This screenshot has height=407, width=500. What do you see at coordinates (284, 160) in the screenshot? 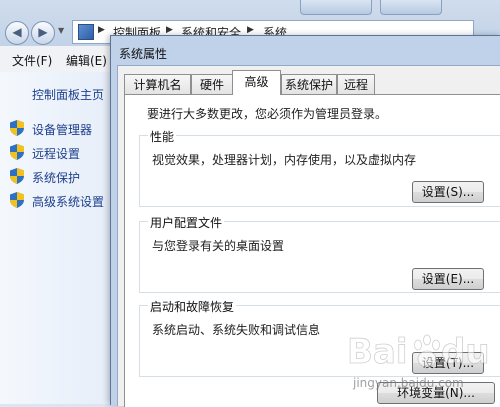
I see `performance-description: 视觉效果，处理器计划，内存使用，以及虚拟内存` at bounding box center [284, 160].